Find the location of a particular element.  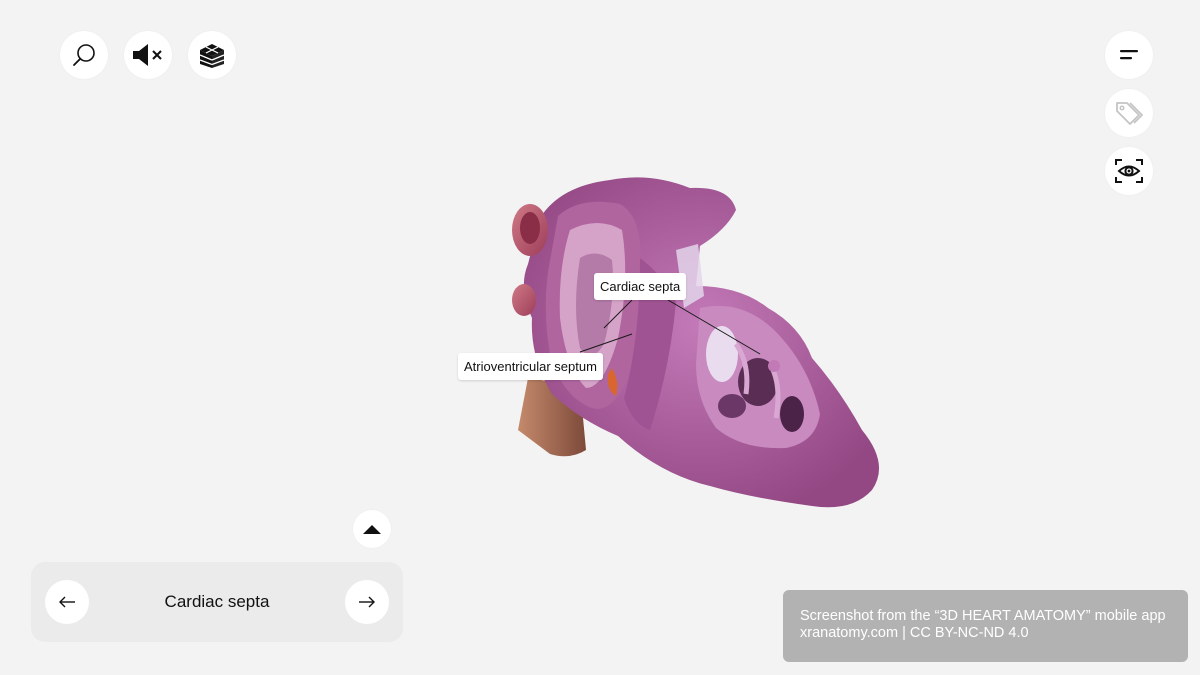

credit-line-2: xranatomy.com | CC BY-NC-ND 4.0 is located at coordinates (914, 633).